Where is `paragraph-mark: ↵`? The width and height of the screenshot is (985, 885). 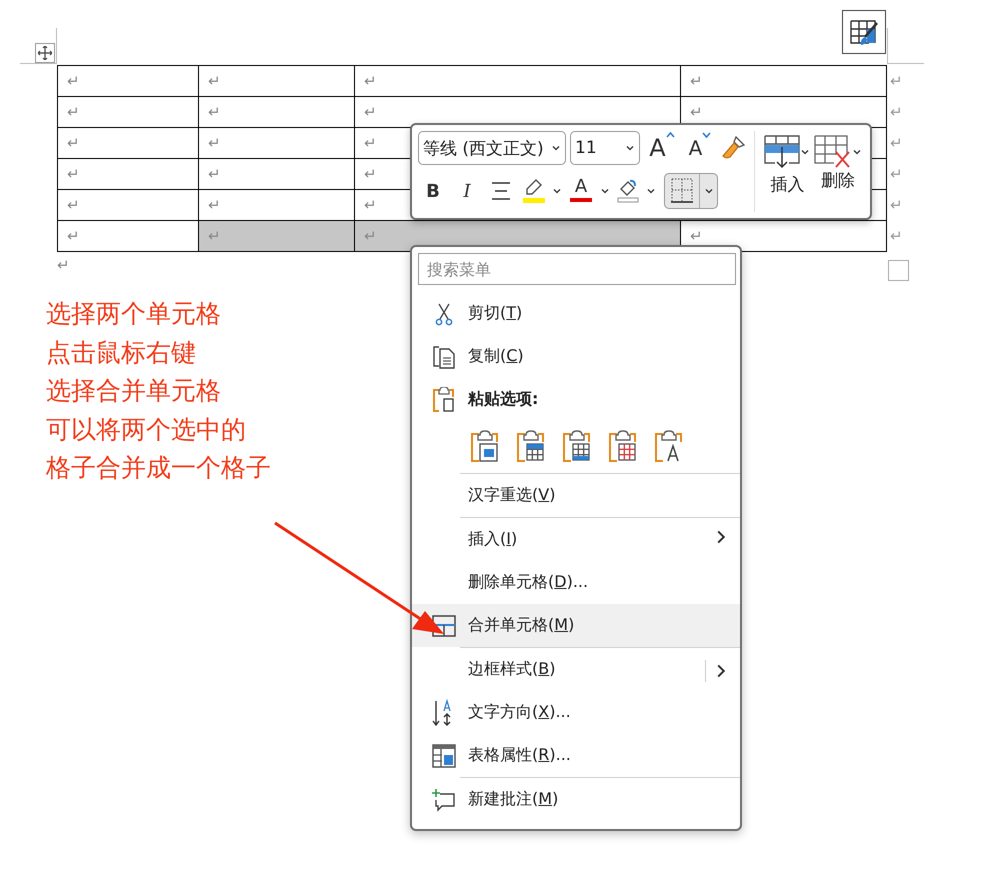 paragraph-mark: ↵ is located at coordinates (63, 265).